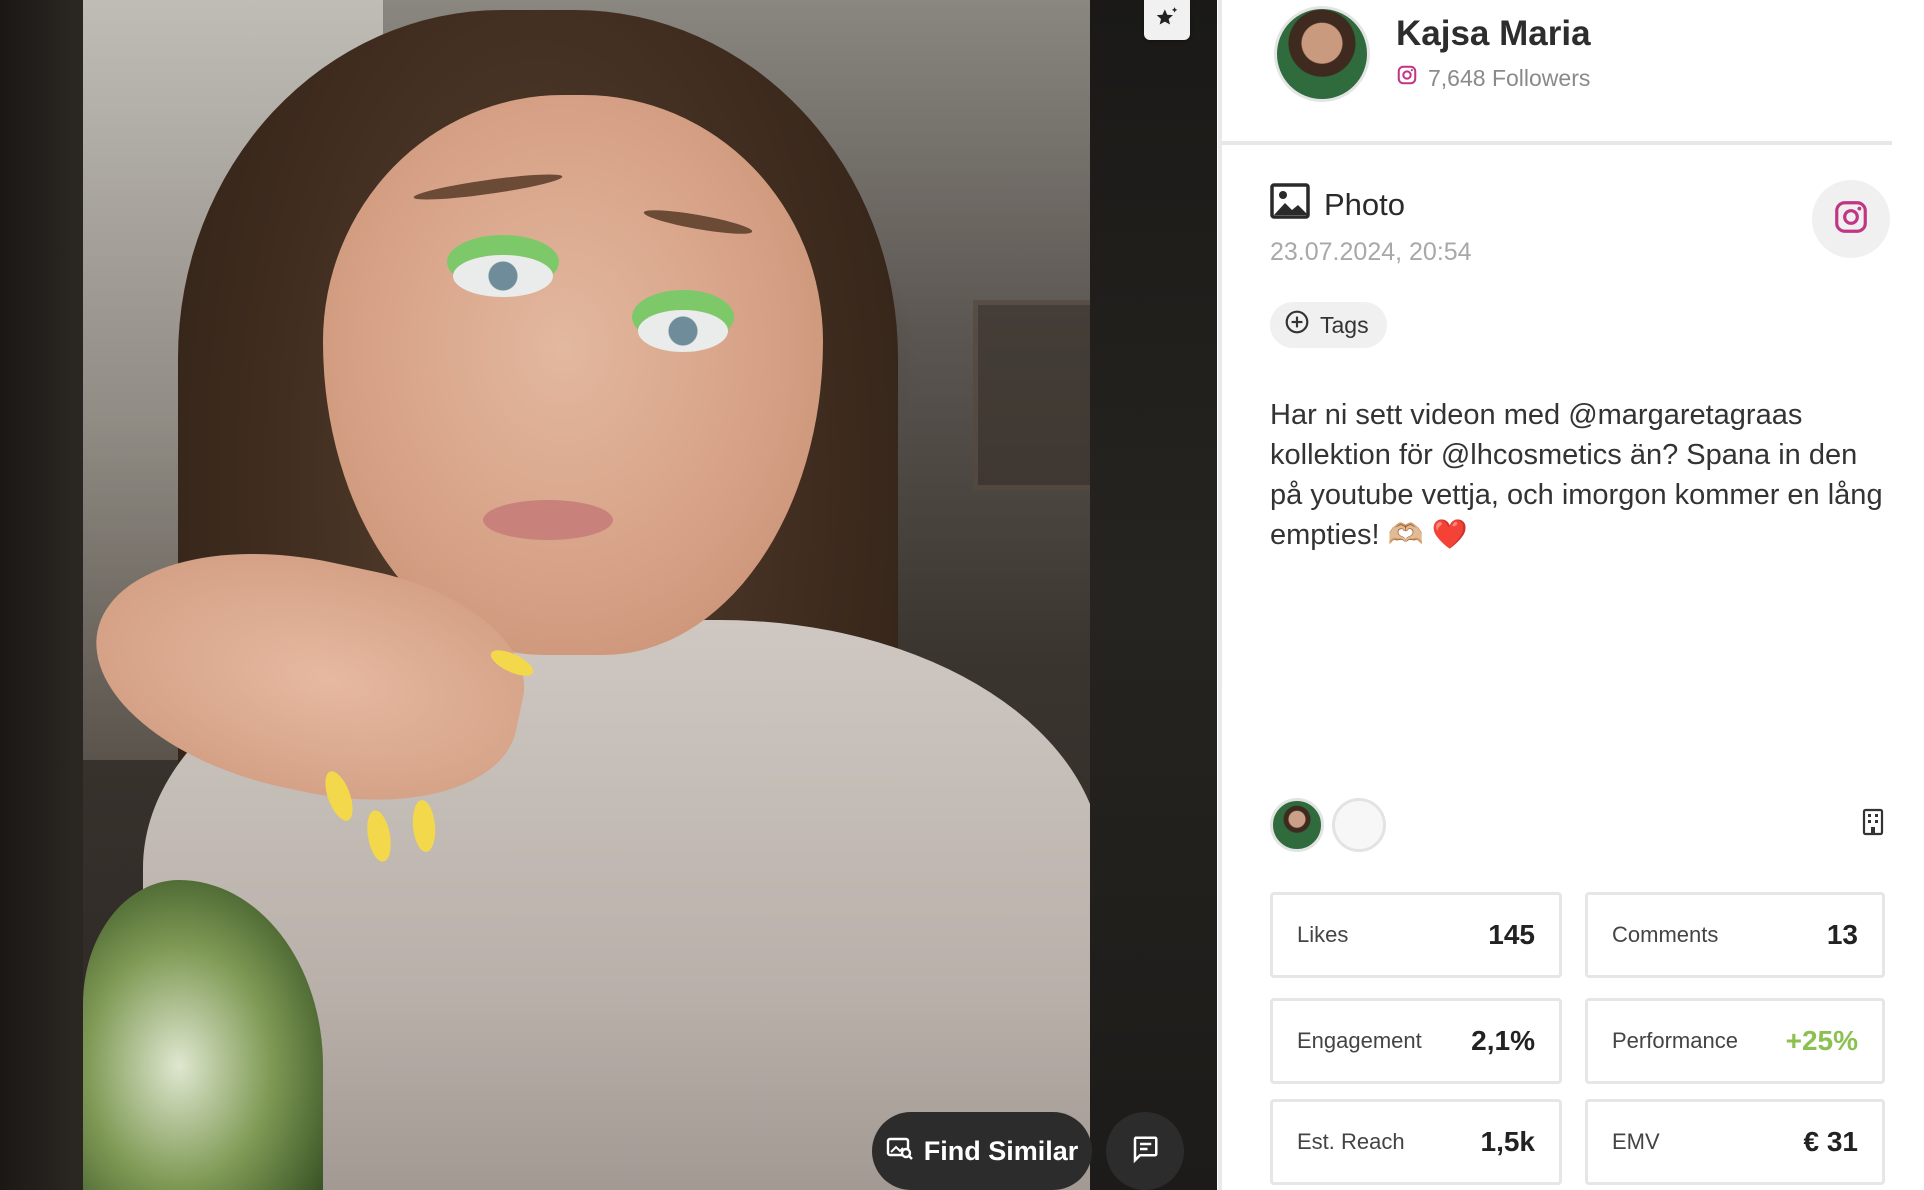 The image size is (1924, 1190). Describe the element at coordinates (1511, 934) in the screenshot. I see `stat-value: 145` at that location.